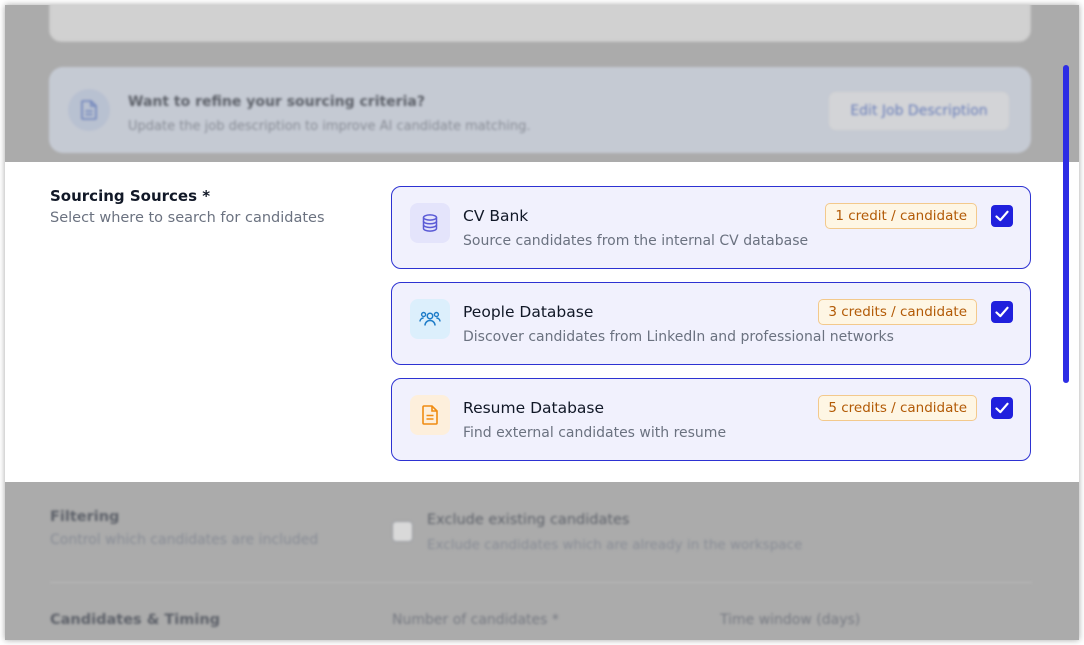 Image resolution: width=1084 pixels, height=645 pixels. What do you see at coordinates (528, 312) in the screenshot?
I see `source-name: People Database` at bounding box center [528, 312].